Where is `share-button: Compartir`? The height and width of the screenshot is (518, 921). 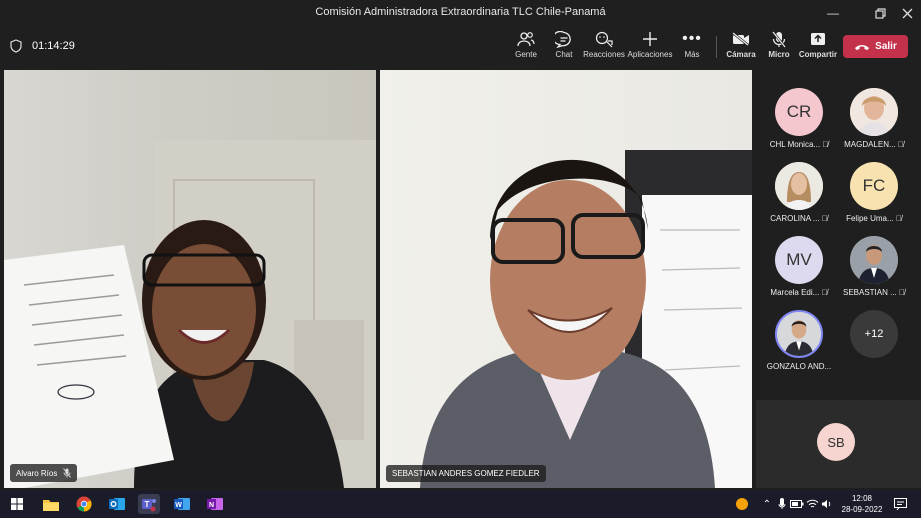 share-button: Compartir is located at coordinates (818, 47).